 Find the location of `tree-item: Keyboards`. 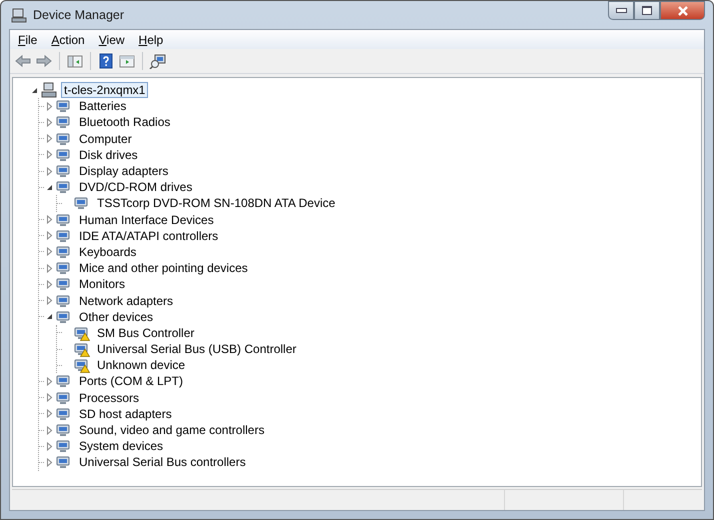

tree-item: Keyboards is located at coordinates (108, 252).